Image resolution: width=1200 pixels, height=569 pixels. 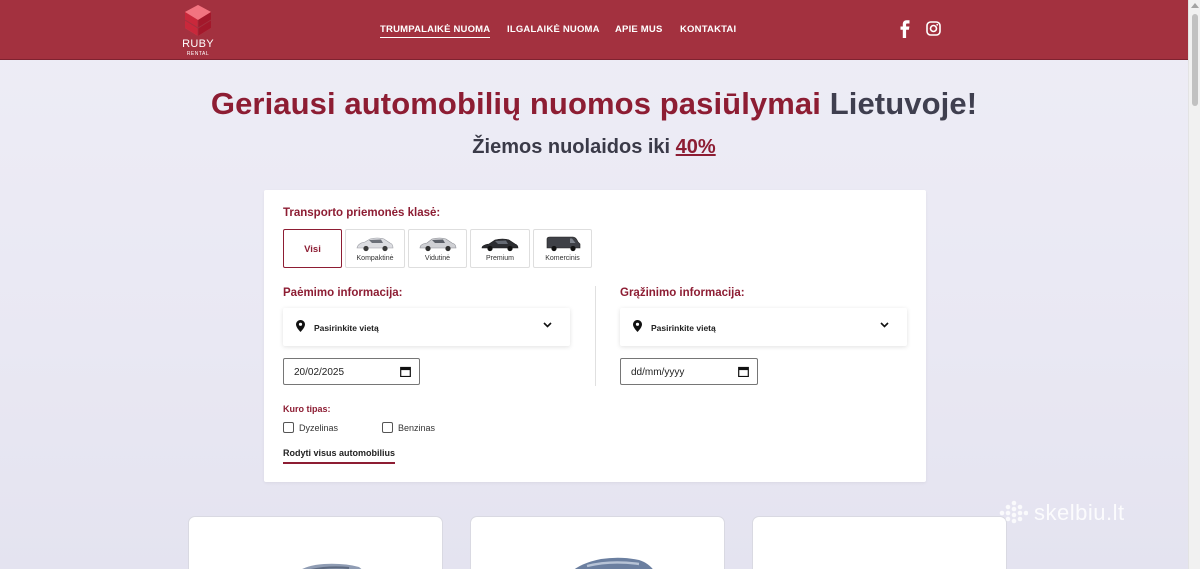 What do you see at coordinates (1195, 60) in the screenshot?
I see `scrollbar-thumb` at bounding box center [1195, 60].